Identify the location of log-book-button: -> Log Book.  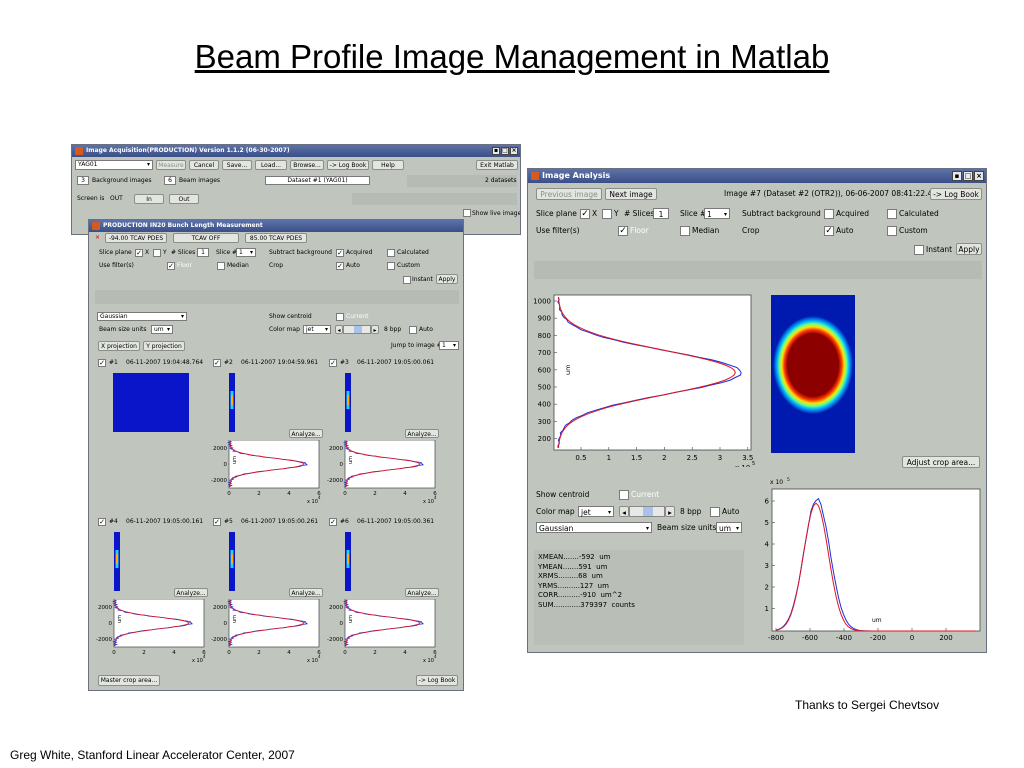
(348, 165).